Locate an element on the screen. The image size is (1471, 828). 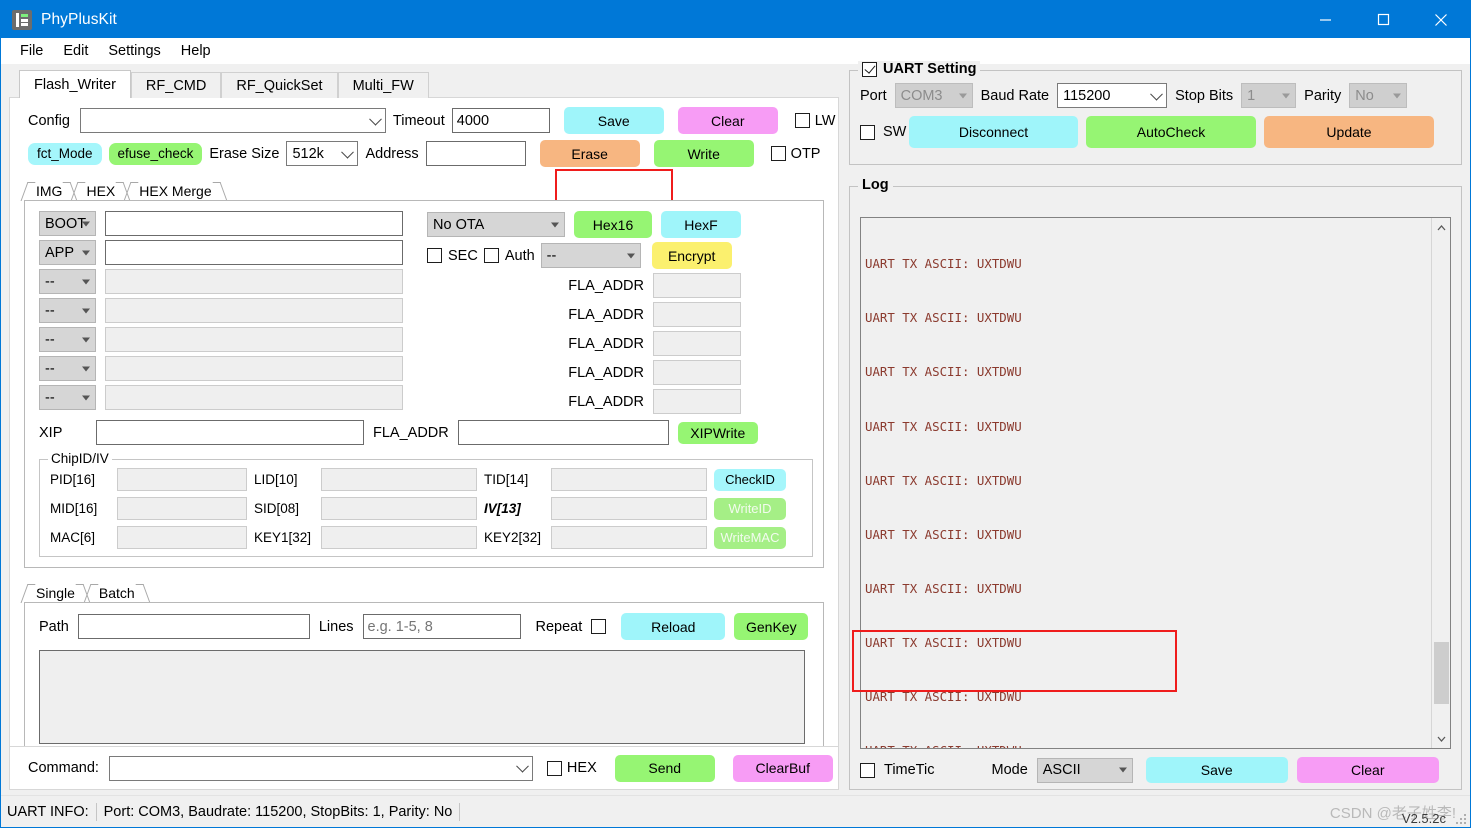
row-type-combo-6: -- is located at coordinates (67, 397).